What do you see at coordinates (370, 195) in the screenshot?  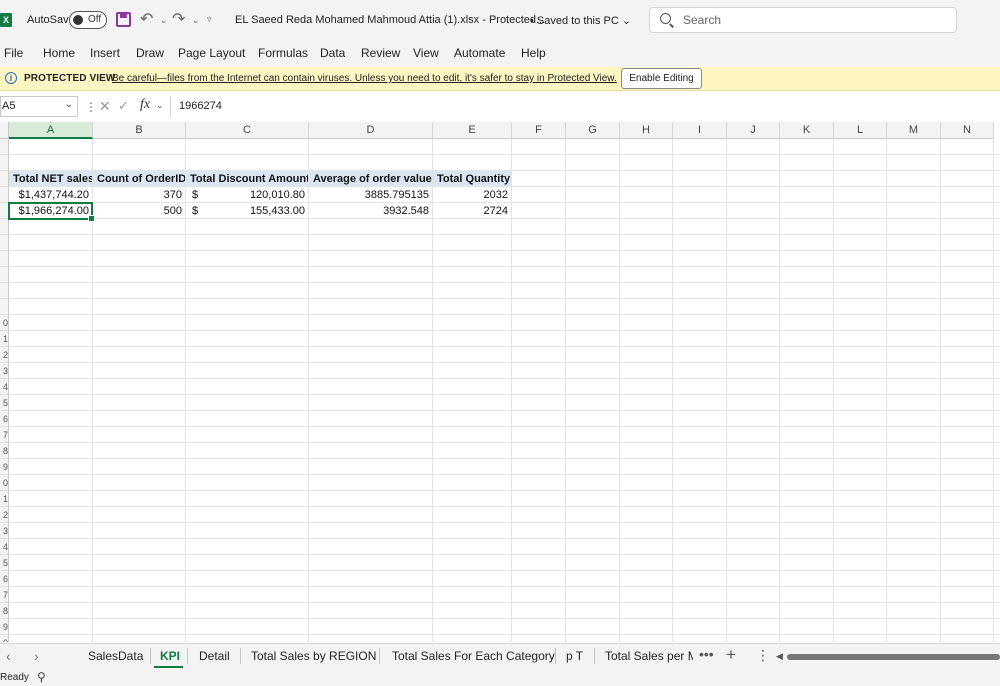 I see `table-cell: 3885.795135` at bounding box center [370, 195].